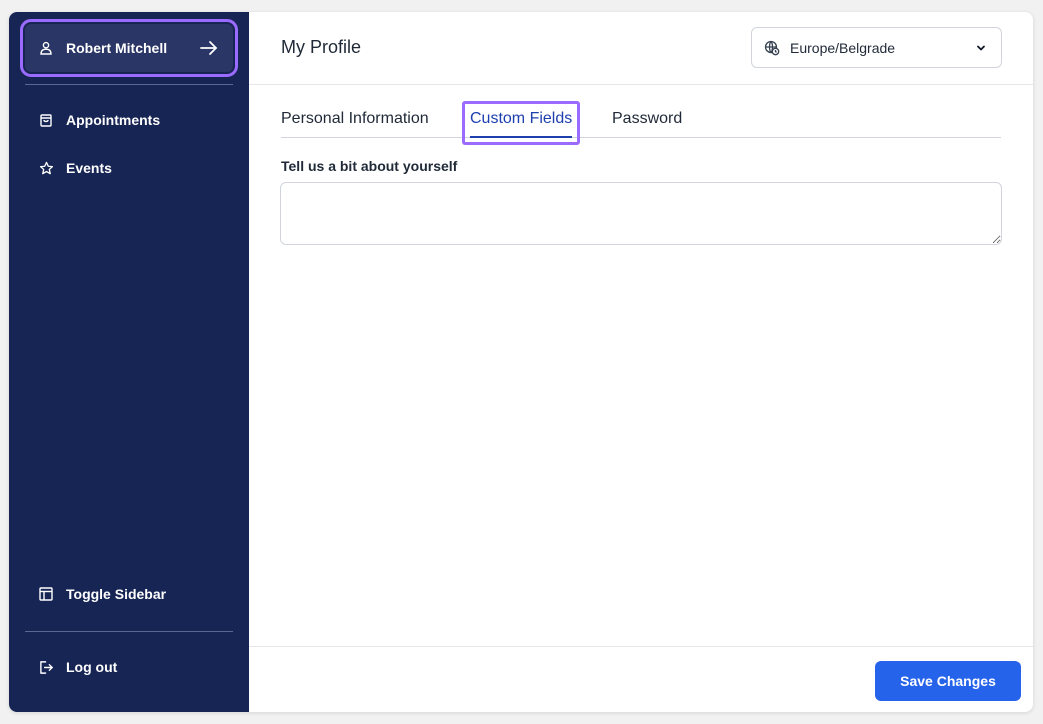 The image size is (1043, 724). Describe the element at coordinates (46, 667) in the screenshot. I see `logout-icon` at that location.